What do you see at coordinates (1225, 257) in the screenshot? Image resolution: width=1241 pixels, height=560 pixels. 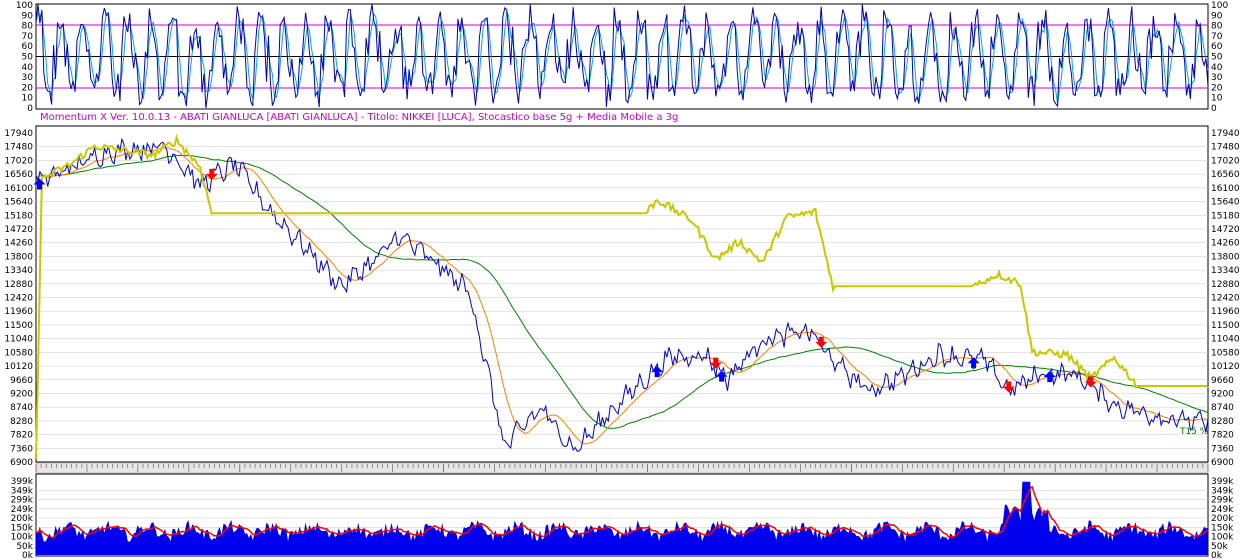 I see `y-tick-label-right: 13800` at bounding box center [1225, 257].